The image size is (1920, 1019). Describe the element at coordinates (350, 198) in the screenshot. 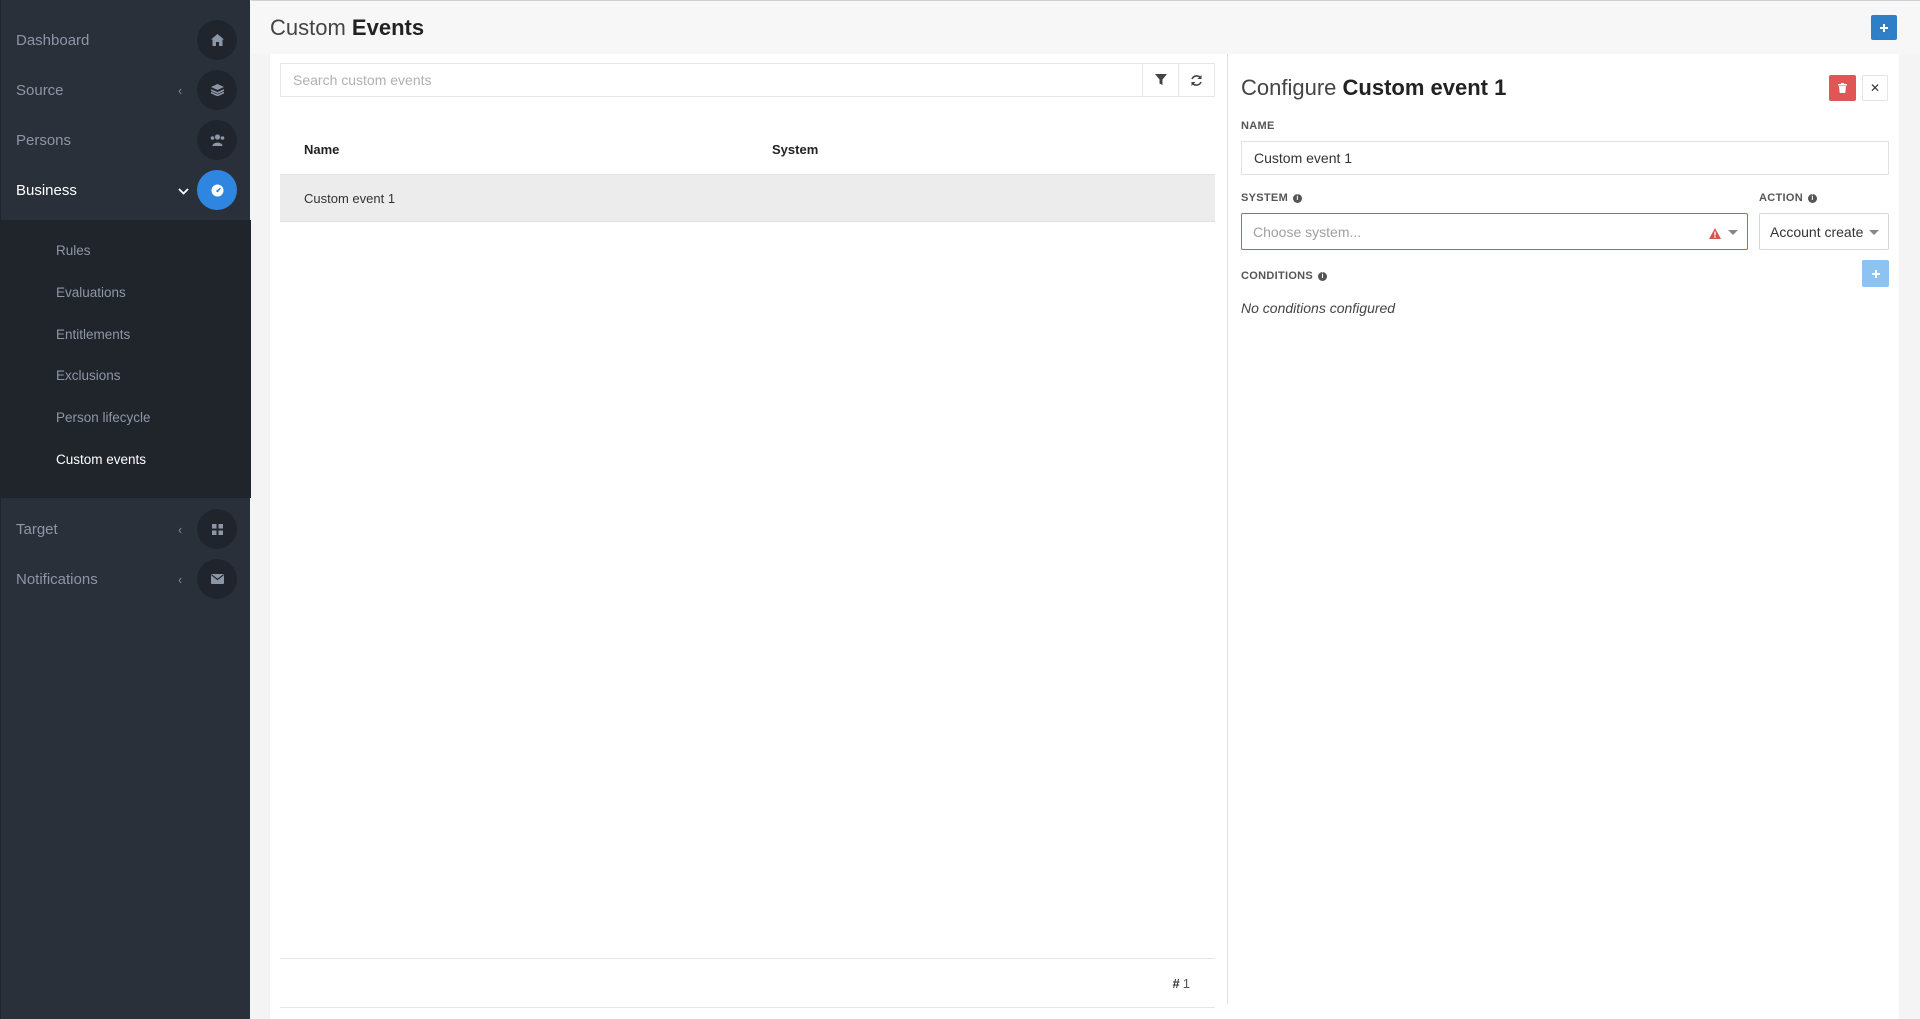

I see `row-name-cell: Custom event 1` at that location.